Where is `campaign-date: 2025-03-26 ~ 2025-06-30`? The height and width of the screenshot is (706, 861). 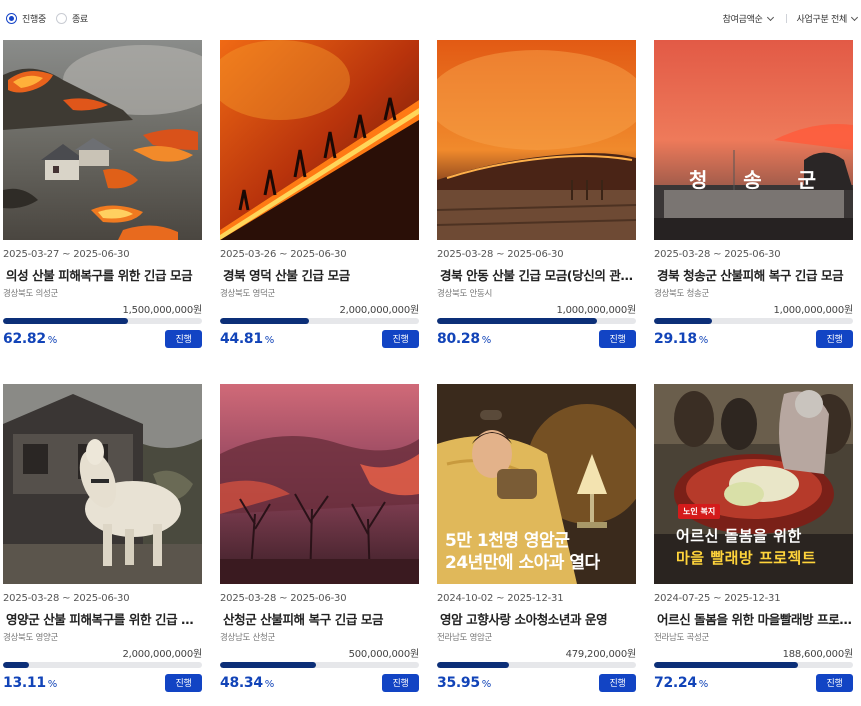 campaign-date: 2025-03-26 ~ 2025-06-30 is located at coordinates (283, 254).